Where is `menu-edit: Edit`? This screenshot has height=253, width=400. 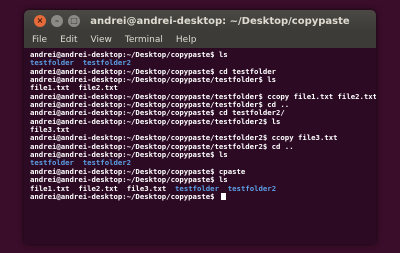 menu-edit: Edit is located at coordinates (68, 40).